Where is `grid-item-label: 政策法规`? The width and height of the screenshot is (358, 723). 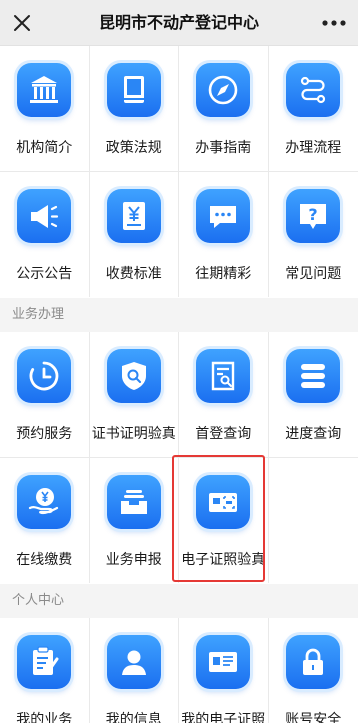 grid-item-label: 政策法规 is located at coordinates (133, 148).